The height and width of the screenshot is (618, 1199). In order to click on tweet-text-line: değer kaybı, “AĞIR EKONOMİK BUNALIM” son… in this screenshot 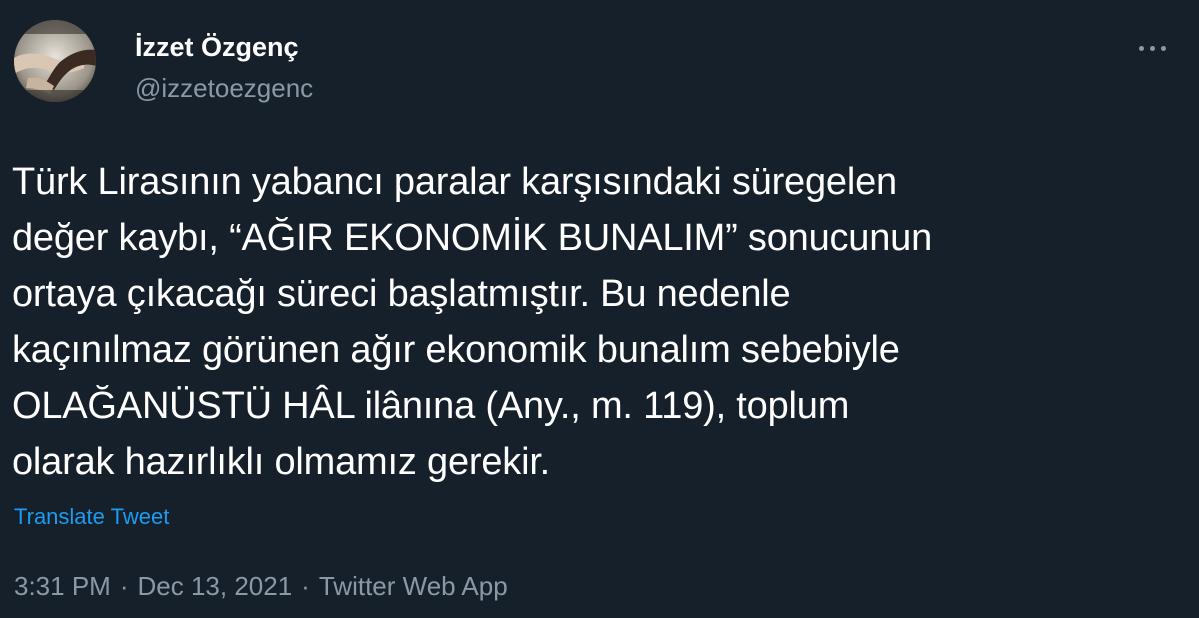, I will do `click(472, 238)`.